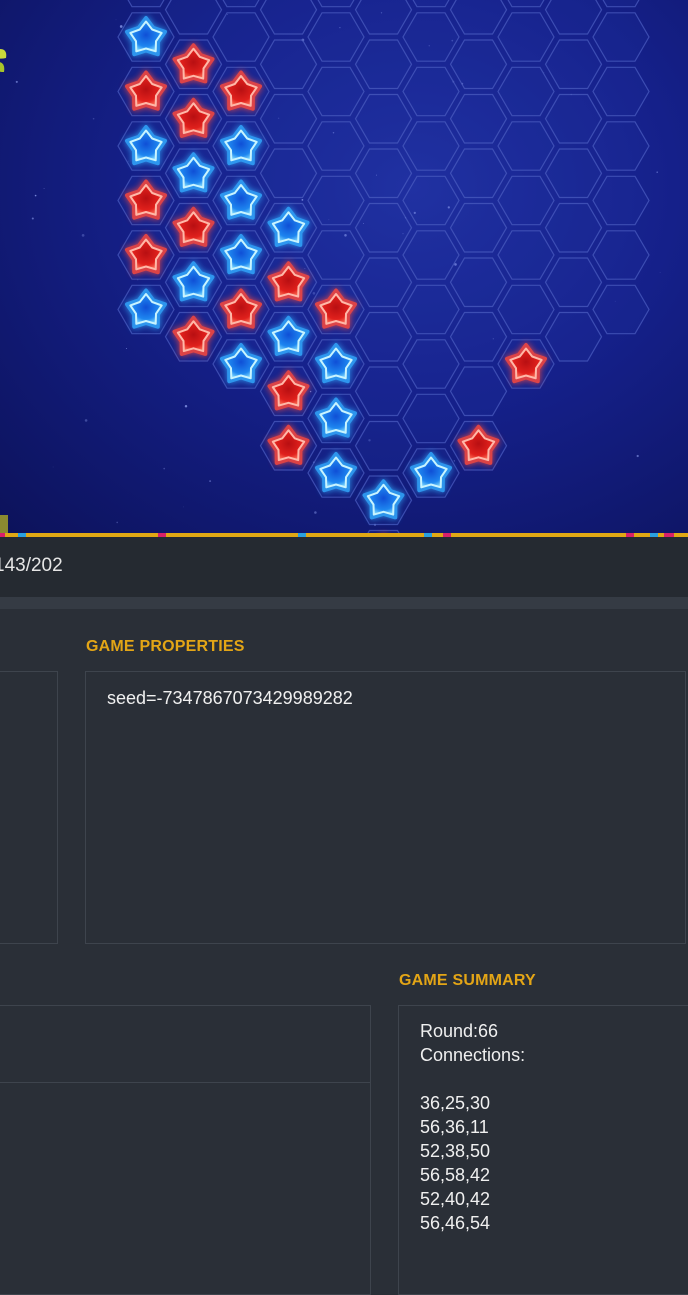 The image size is (688, 1295). Describe the element at coordinates (455, 1151) in the screenshot. I see `connection-entry: 52,38,50` at that location.